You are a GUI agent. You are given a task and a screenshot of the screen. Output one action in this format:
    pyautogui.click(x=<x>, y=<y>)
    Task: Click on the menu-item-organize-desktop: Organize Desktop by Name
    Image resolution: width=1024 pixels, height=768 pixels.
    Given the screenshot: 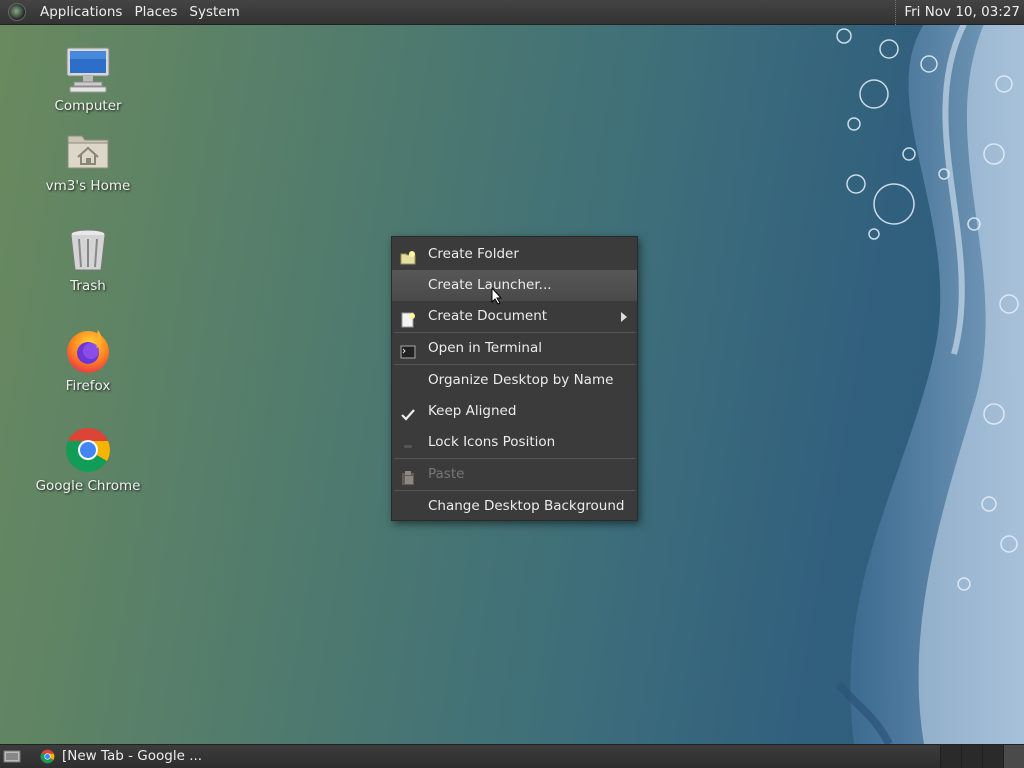 What is the action you would take?
    pyautogui.click(x=514, y=380)
    